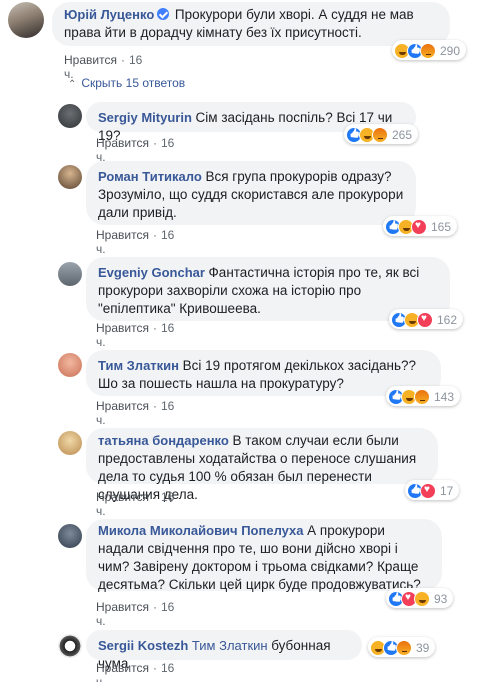 This screenshot has width=495, height=682. I want to click on verified-icon, so click(163, 14).